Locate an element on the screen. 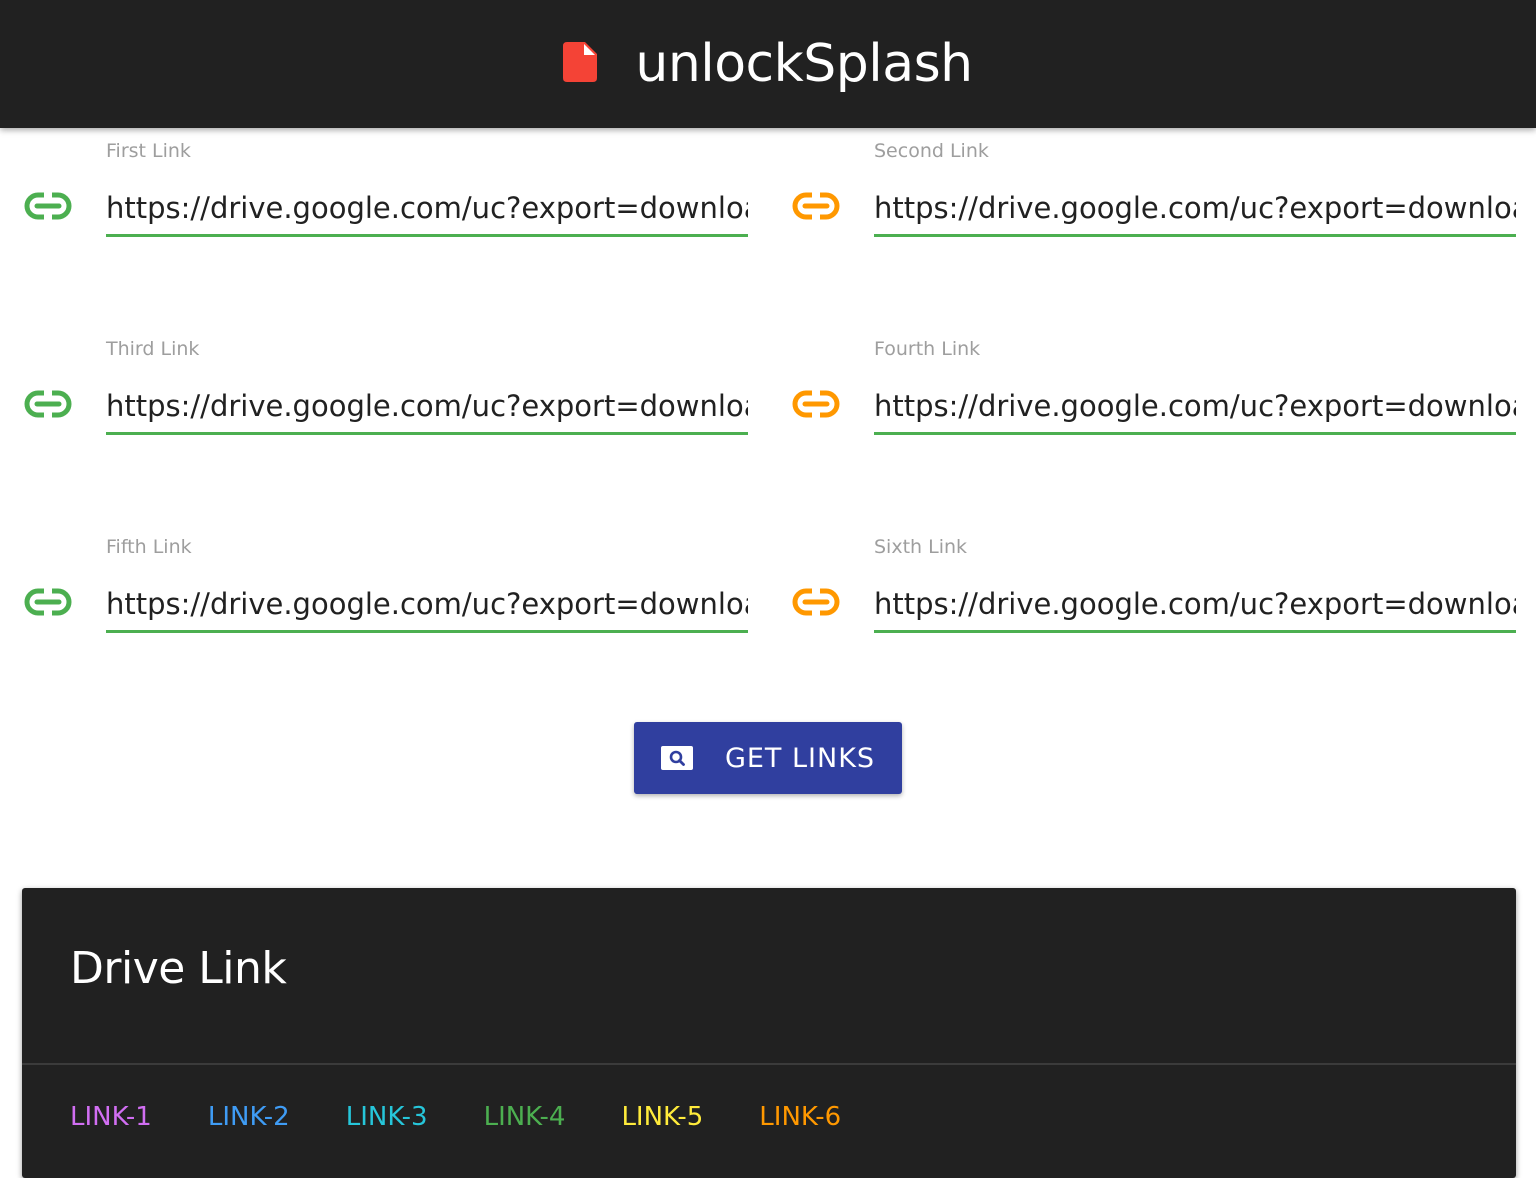 This screenshot has height=1178, width=1536. image-search-icon is located at coordinates (676, 758).